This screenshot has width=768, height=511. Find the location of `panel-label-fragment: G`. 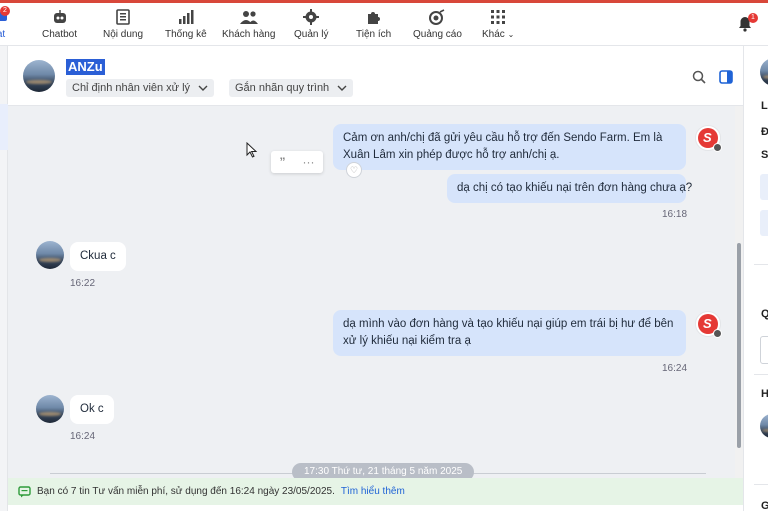

panel-label-fragment: G is located at coordinates (764, 505).